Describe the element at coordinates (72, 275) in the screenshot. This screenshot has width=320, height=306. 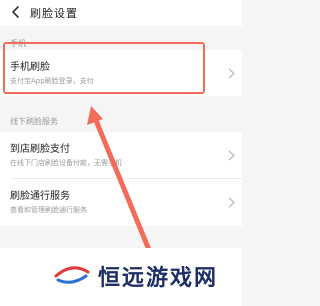
I see `watermark-logo-icon` at that location.